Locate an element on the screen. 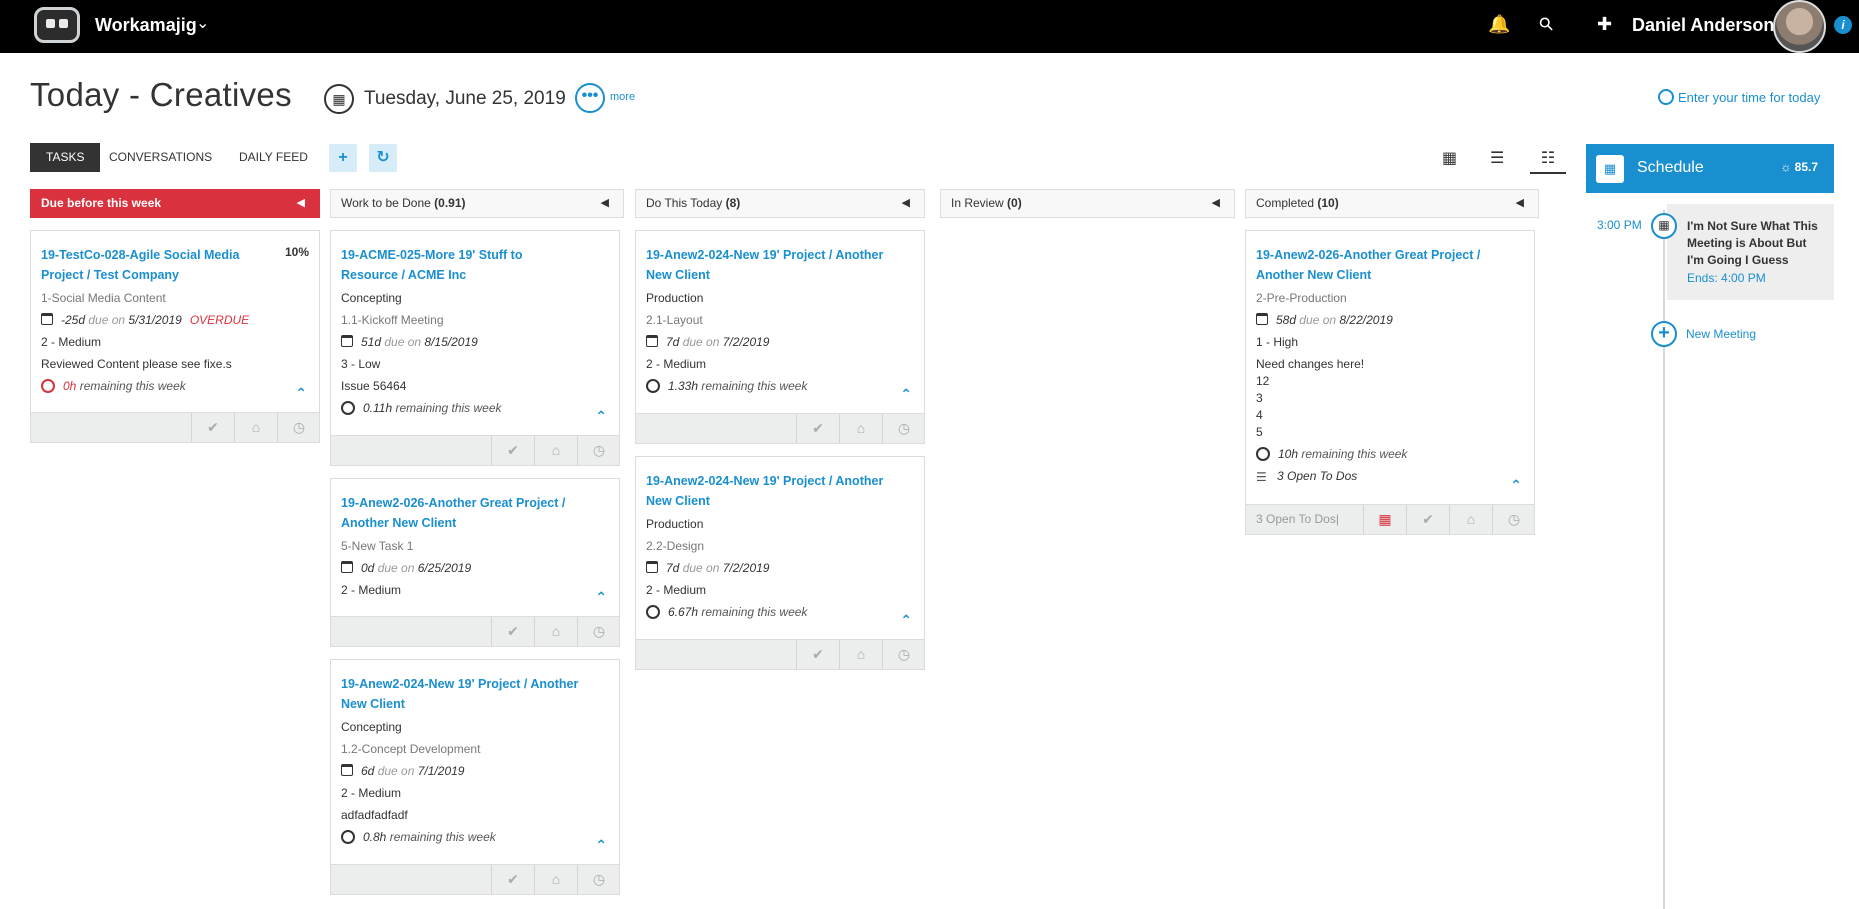 The height and width of the screenshot is (909, 1859). bell-icon: 🔔 is located at coordinates (1499, 24).